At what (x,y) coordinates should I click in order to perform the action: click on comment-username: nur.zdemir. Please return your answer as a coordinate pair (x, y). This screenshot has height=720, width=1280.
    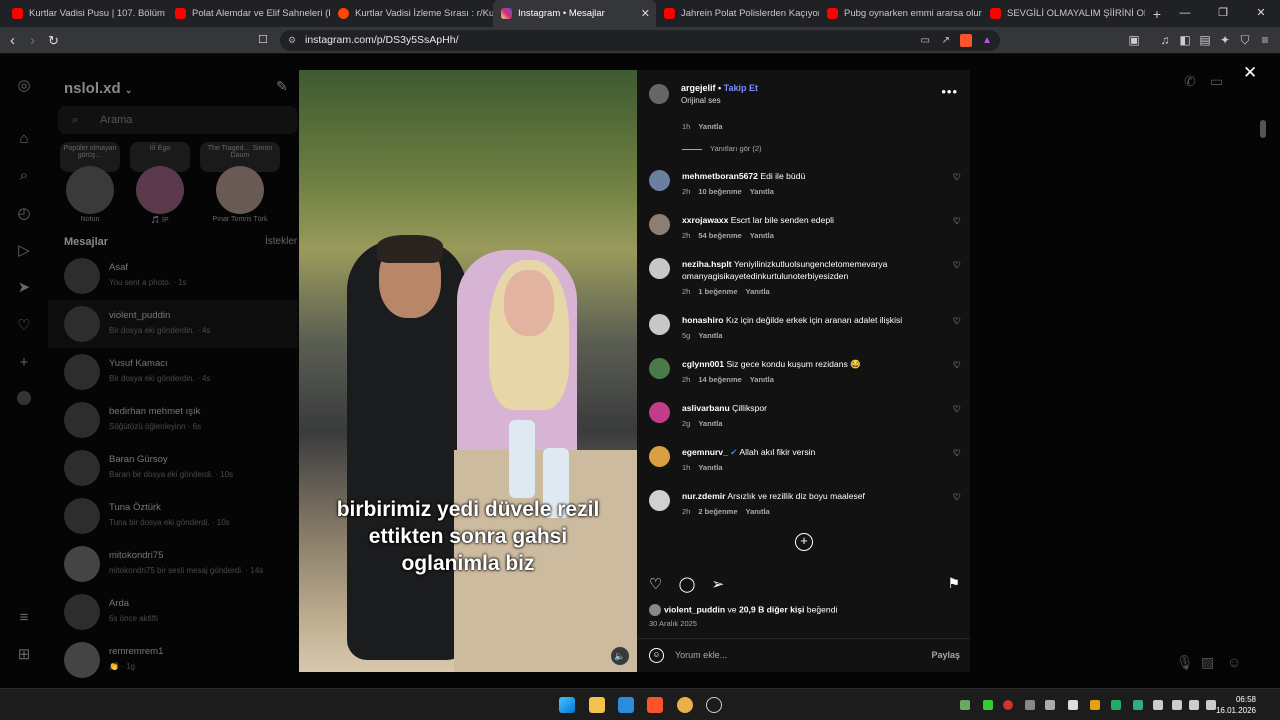
    Looking at the image, I should click on (703, 496).